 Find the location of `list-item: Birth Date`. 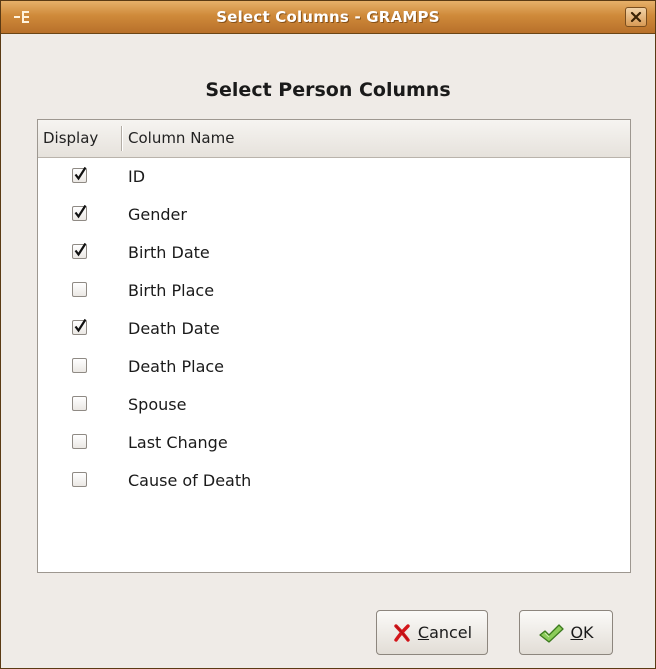

list-item: Birth Date is located at coordinates (334, 253).